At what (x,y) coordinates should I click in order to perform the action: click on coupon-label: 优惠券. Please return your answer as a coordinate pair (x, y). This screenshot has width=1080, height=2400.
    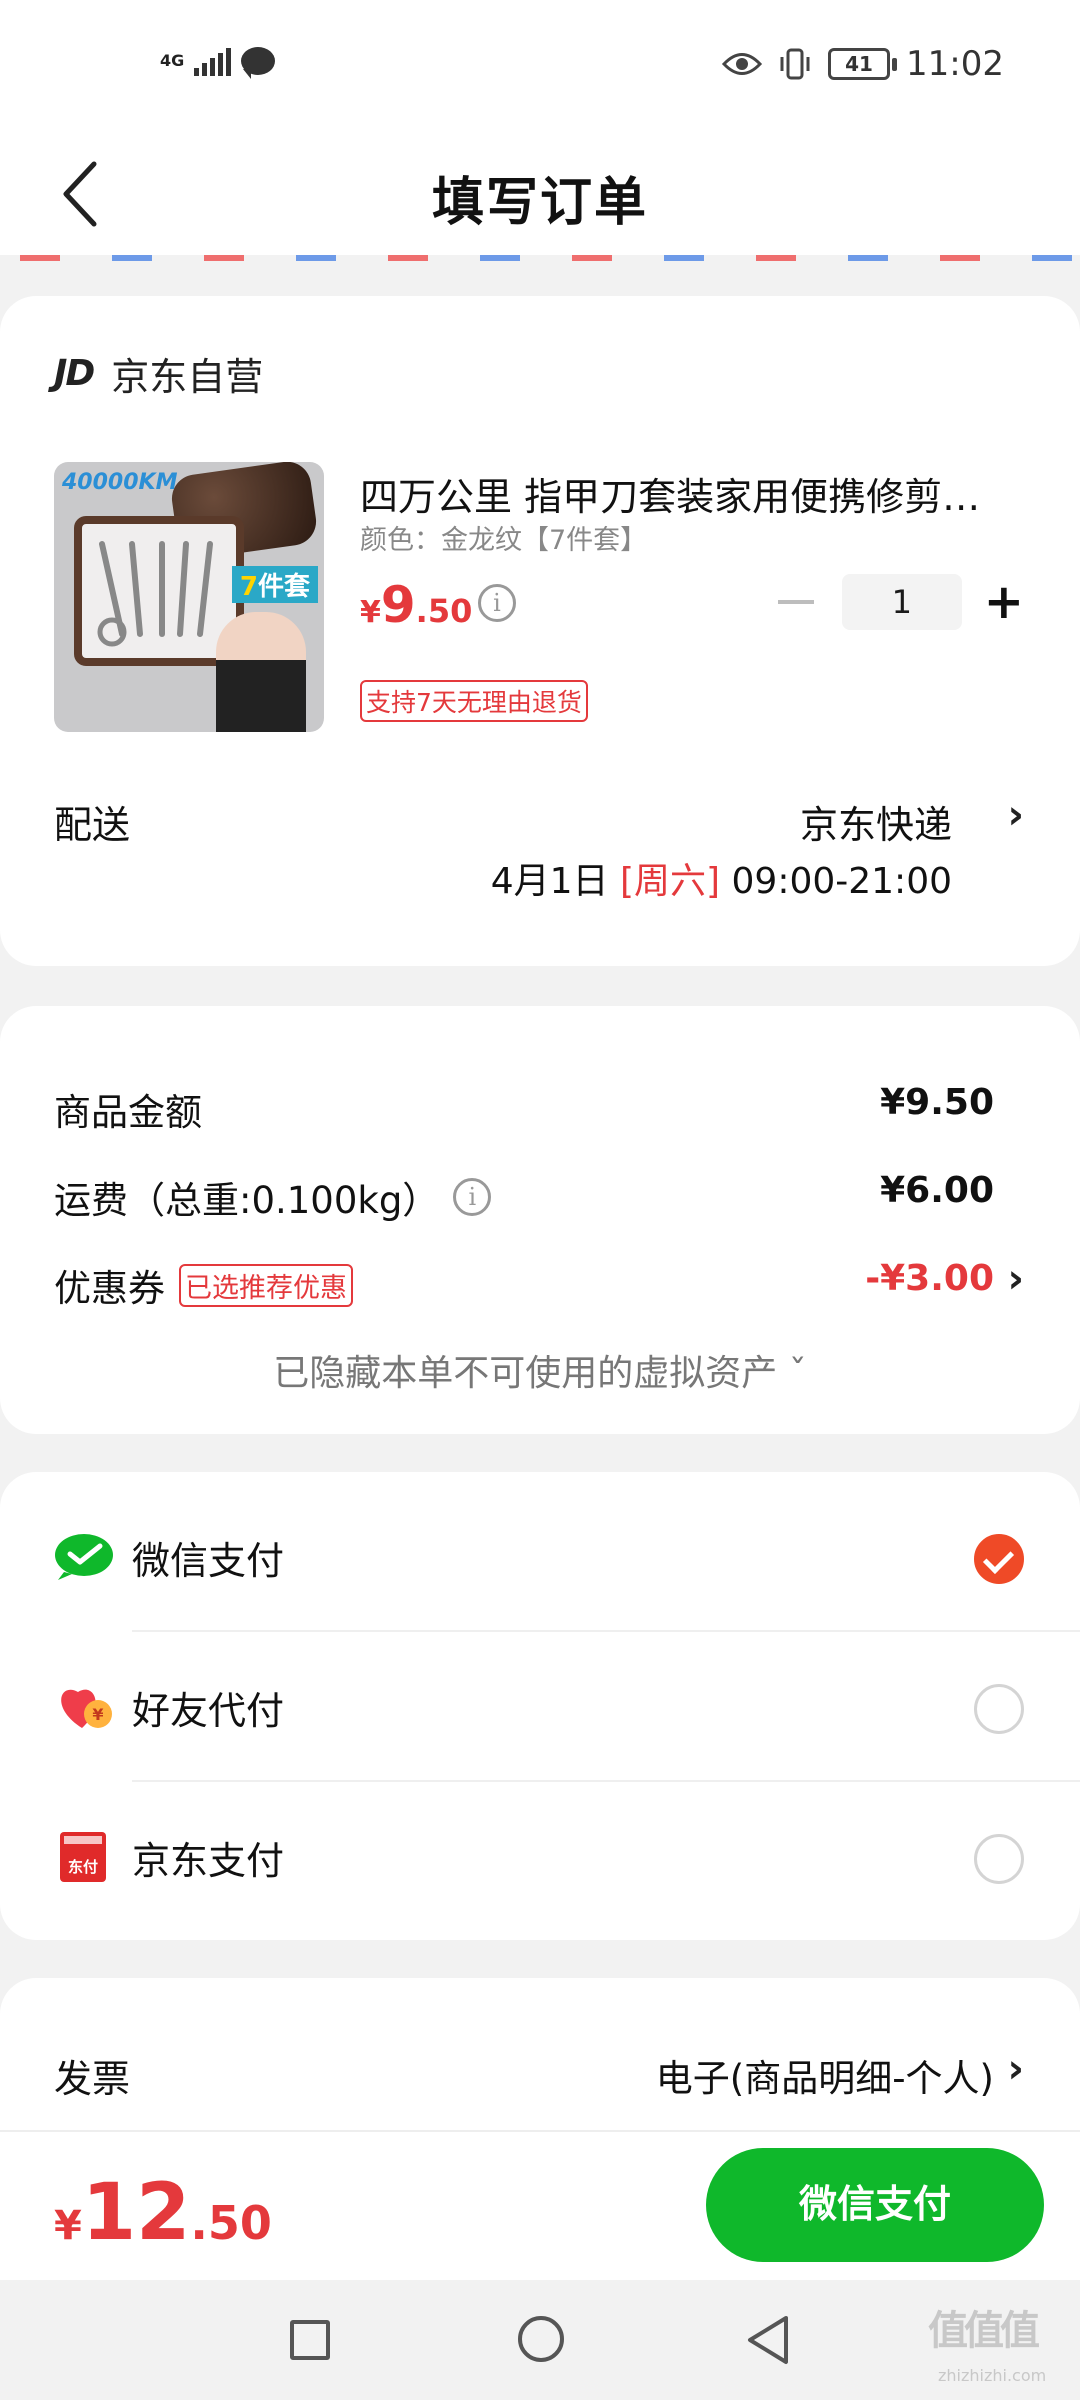
    Looking at the image, I should click on (109, 1288).